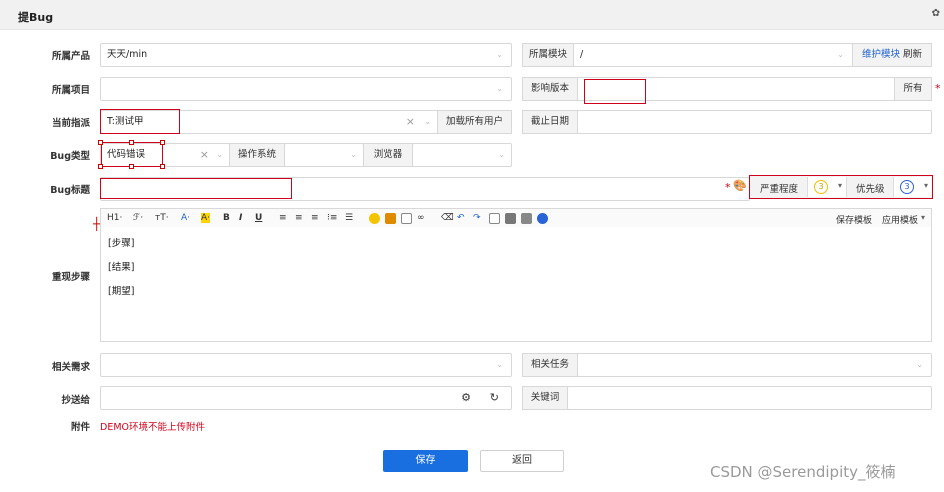 Image resolution: width=944 pixels, height=492 pixels. What do you see at coordinates (36, 17) in the screenshot?
I see `page-title: 提Bug` at bounding box center [36, 17].